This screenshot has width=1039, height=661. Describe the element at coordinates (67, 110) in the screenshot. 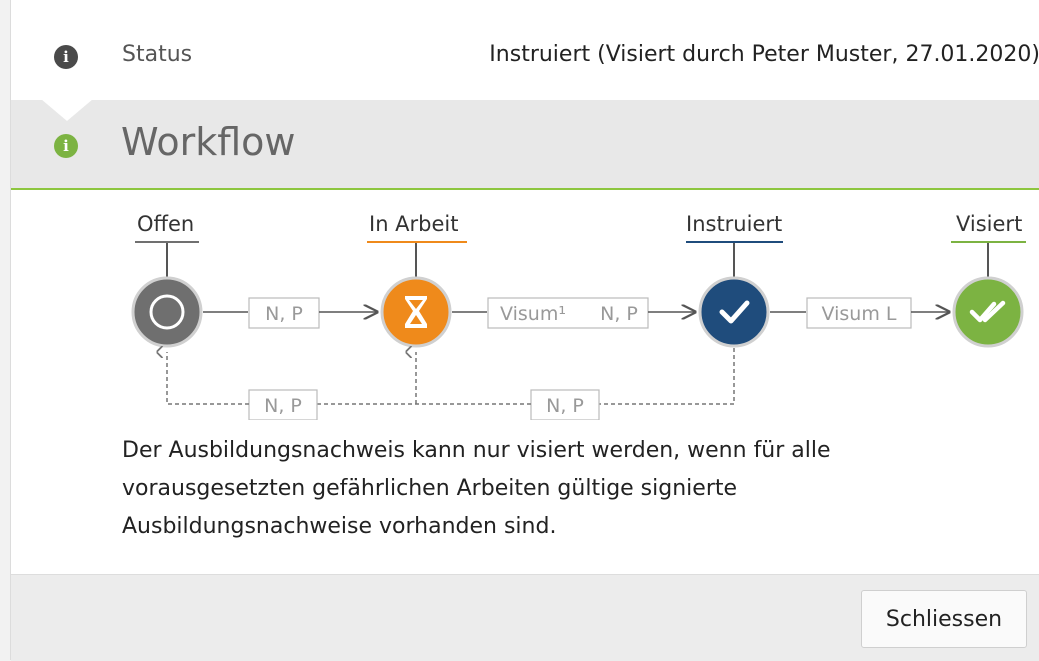

I see `header-notch` at that location.